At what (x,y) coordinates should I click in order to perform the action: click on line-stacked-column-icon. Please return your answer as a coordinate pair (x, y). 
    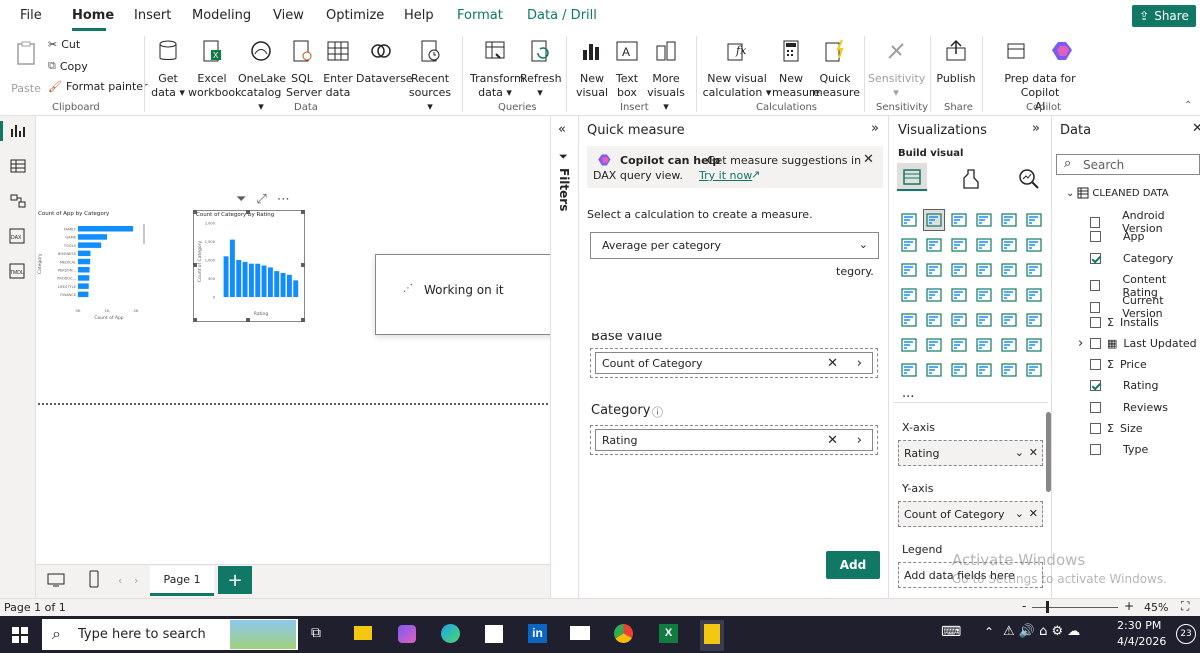
    Looking at the image, I should click on (1009, 245).